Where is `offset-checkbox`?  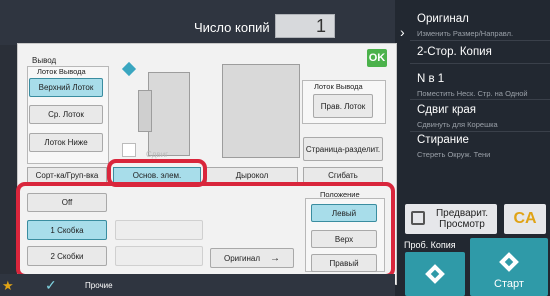
offset-checkbox is located at coordinates (129, 150).